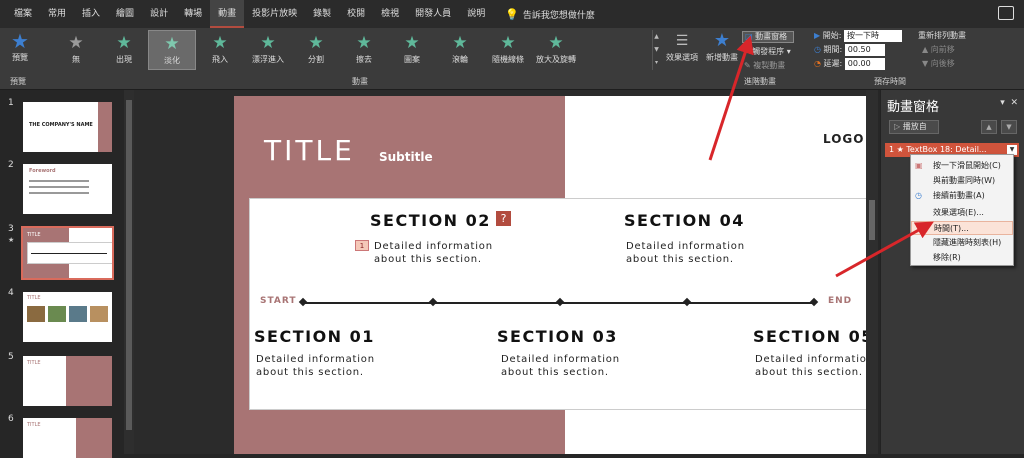 The image size is (1024, 458). What do you see at coordinates (1009, 103) in the screenshot?
I see `pane-controls: ▾ ✕` at bounding box center [1009, 103].